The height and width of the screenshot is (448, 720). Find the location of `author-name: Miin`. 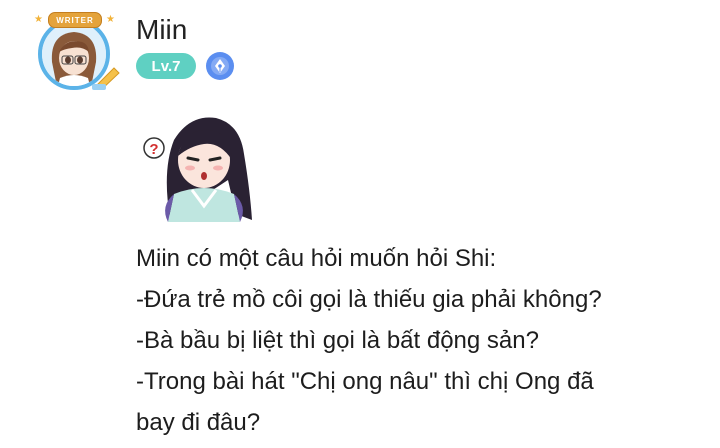

author-name: Miin is located at coordinates (161, 30).